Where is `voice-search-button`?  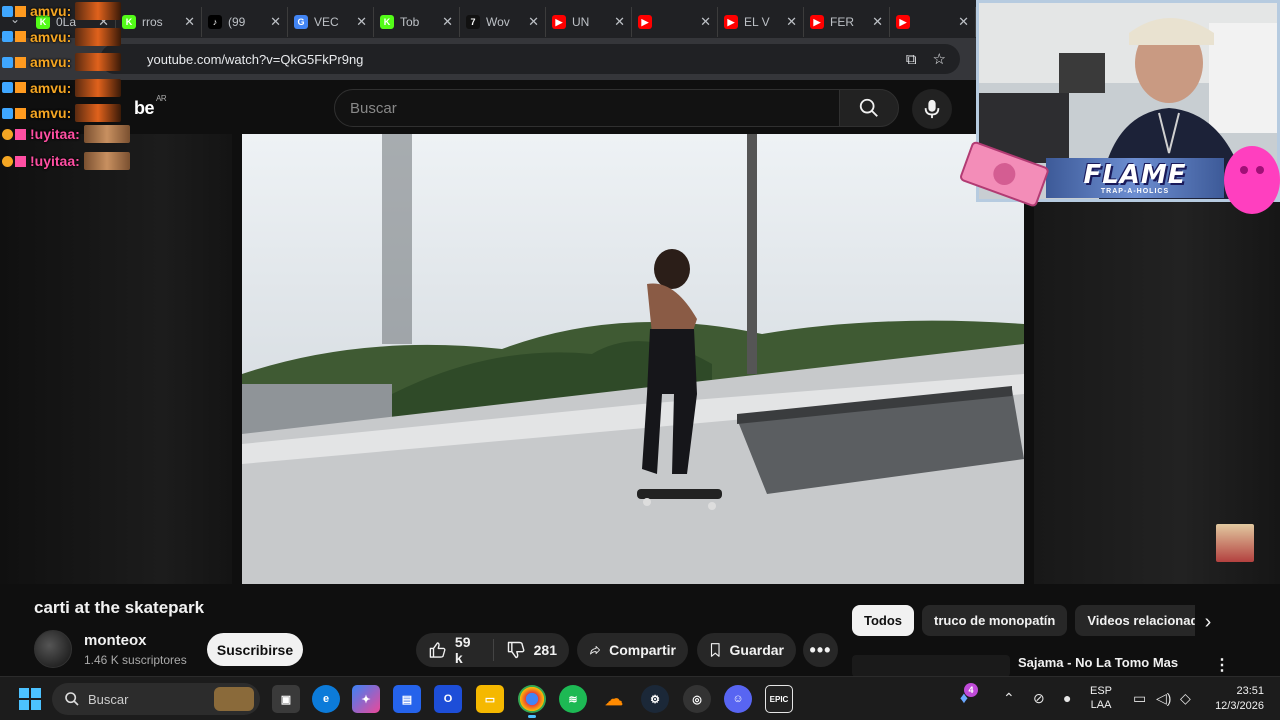 voice-search-button is located at coordinates (932, 109).